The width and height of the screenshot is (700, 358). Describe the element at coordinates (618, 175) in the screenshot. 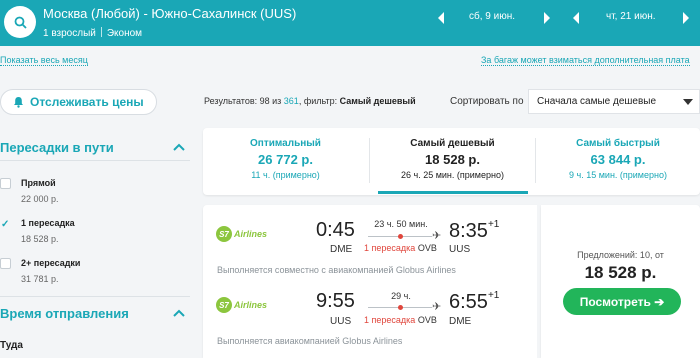

I see `tab-duration: 9 ч. 15 мин. (примерно)` at that location.